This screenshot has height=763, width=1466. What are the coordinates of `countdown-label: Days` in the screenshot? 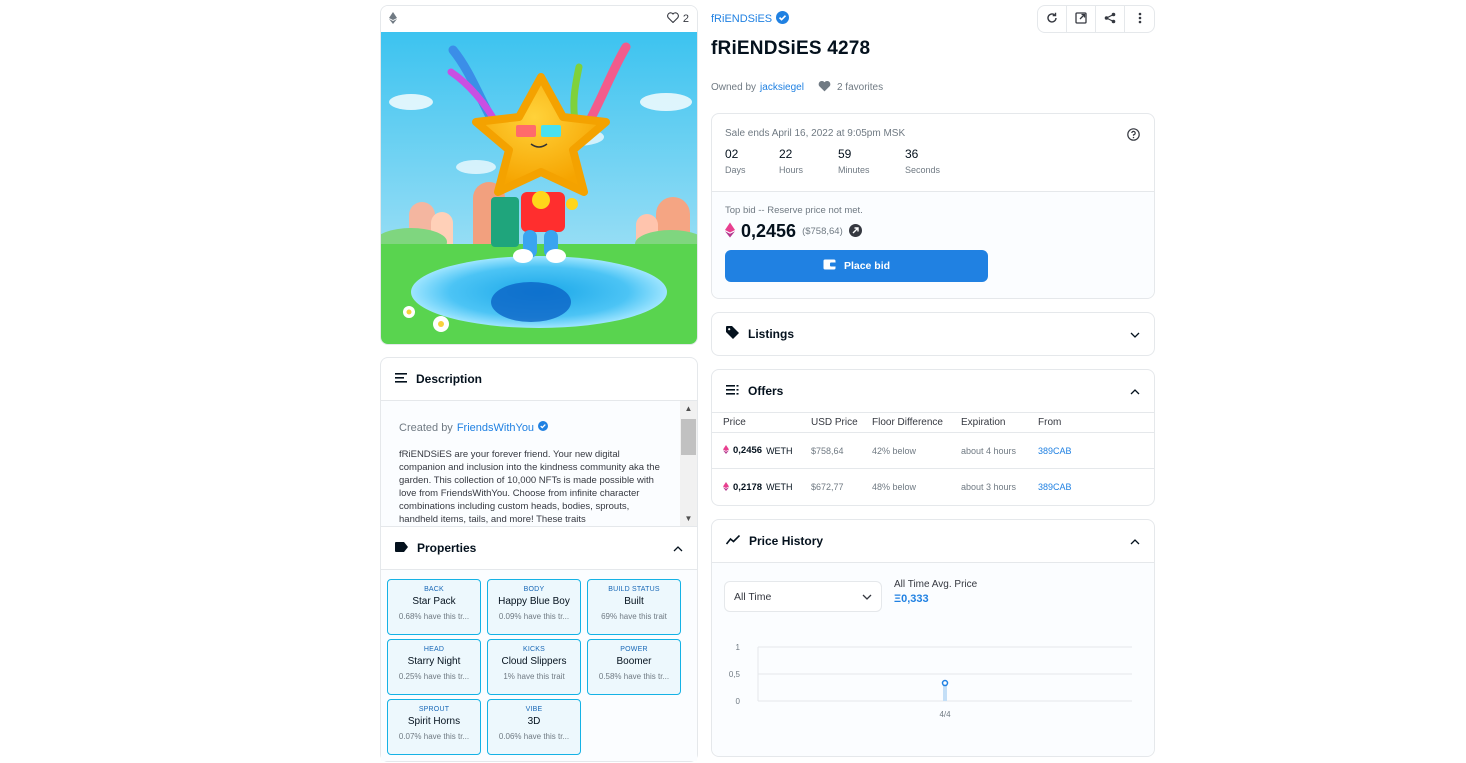 It's located at (735, 170).